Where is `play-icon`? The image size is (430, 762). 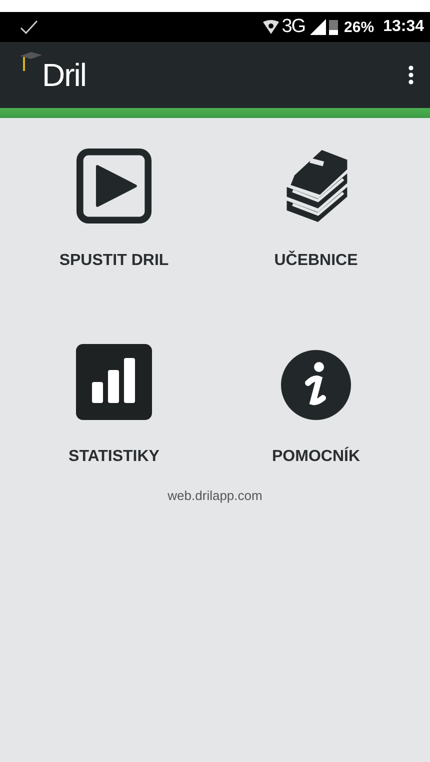
play-icon is located at coordinates (114, 186).